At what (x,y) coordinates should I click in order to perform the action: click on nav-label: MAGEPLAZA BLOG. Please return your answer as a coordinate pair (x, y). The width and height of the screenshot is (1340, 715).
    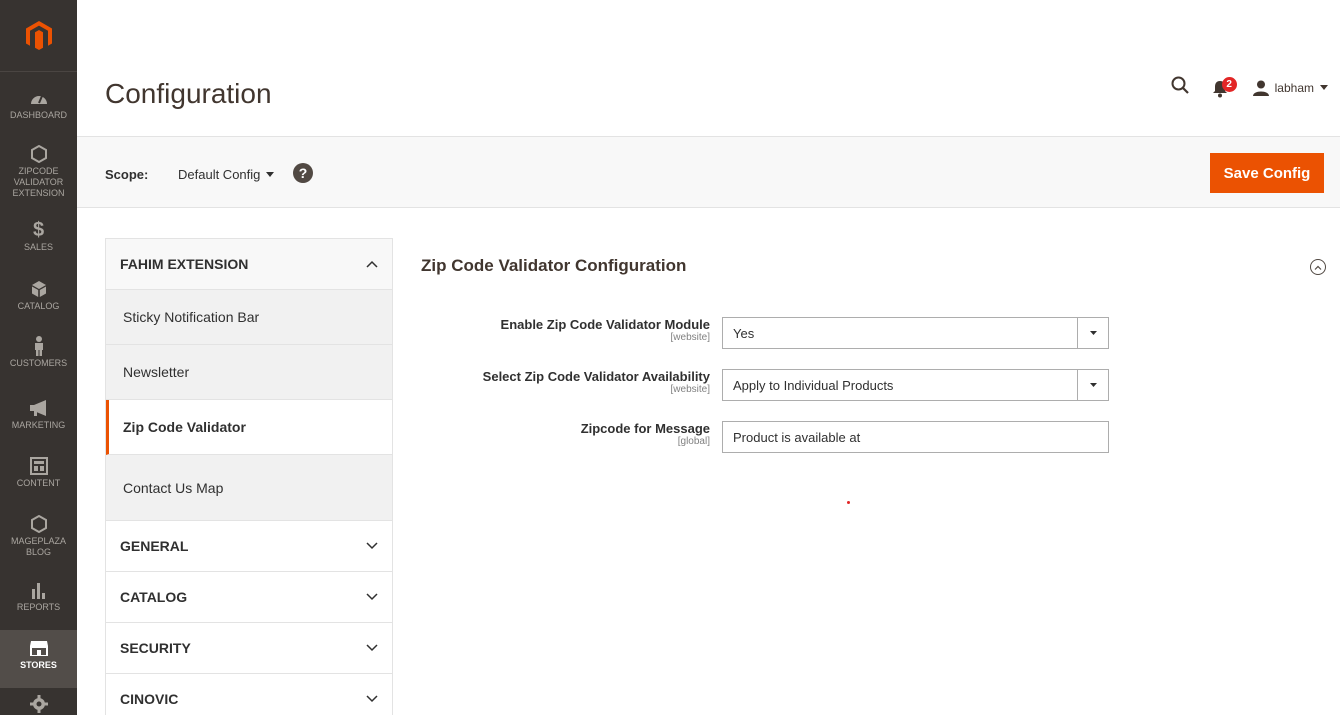
    Looking at the image, I should click on (38, 546).